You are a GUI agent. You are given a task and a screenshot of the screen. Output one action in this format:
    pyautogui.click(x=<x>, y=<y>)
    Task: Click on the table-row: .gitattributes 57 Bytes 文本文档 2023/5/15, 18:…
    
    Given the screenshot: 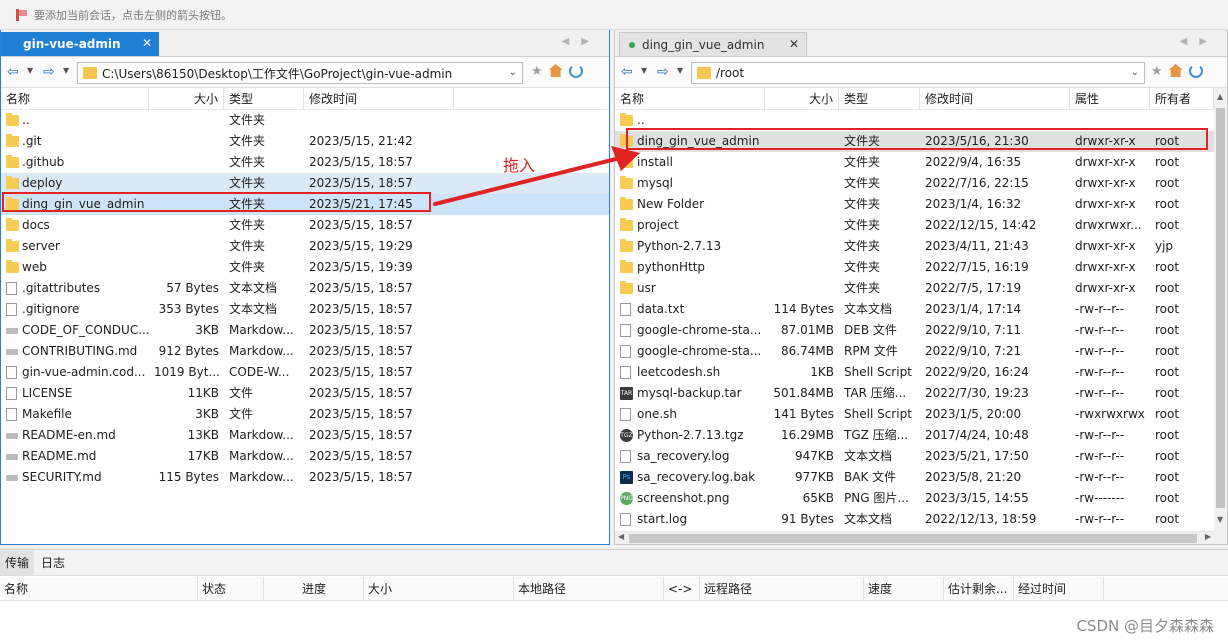 What is the action you would take?
    pyautogui.click(x=305, y=288)
    